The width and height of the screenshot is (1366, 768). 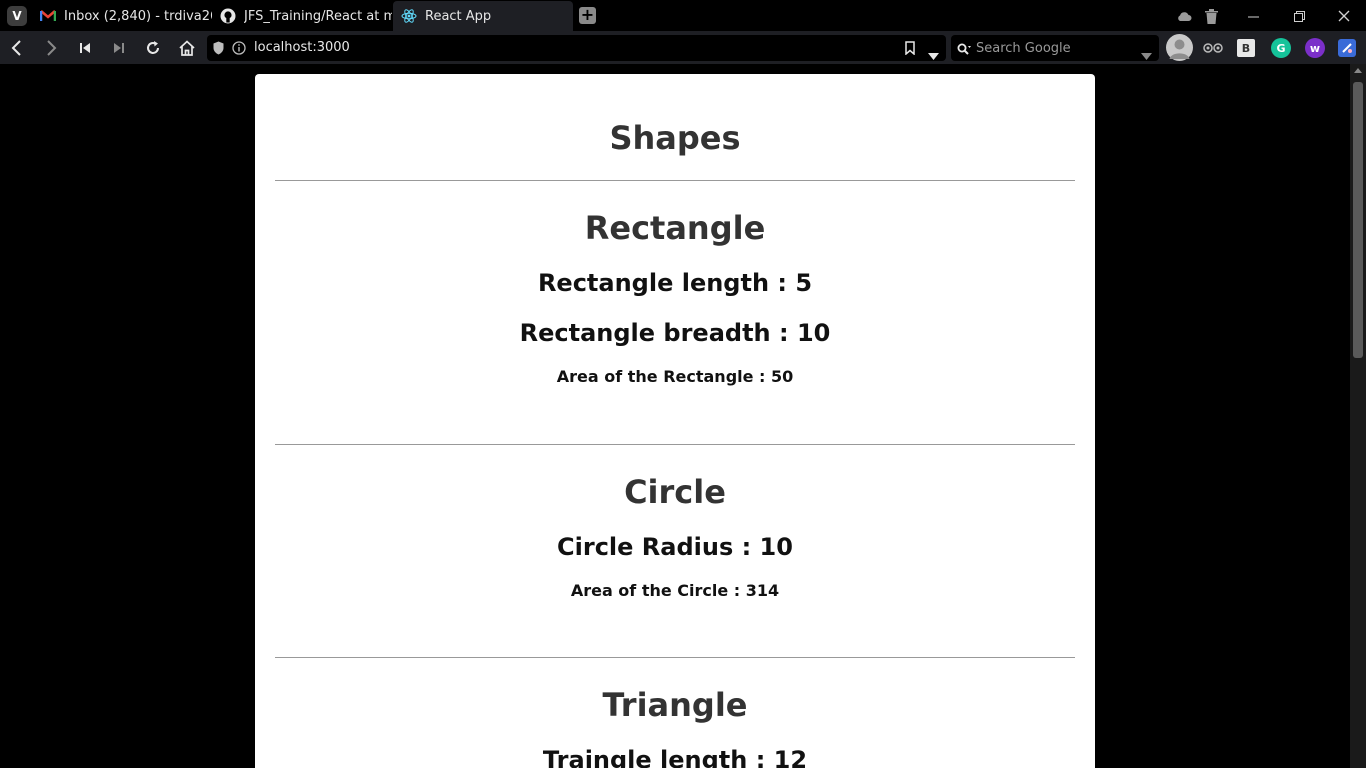 What do you see at coordinates (1184, 16) in the screenshot?
I see `sync-cloud-icon` at bounding box center [1184, 16].